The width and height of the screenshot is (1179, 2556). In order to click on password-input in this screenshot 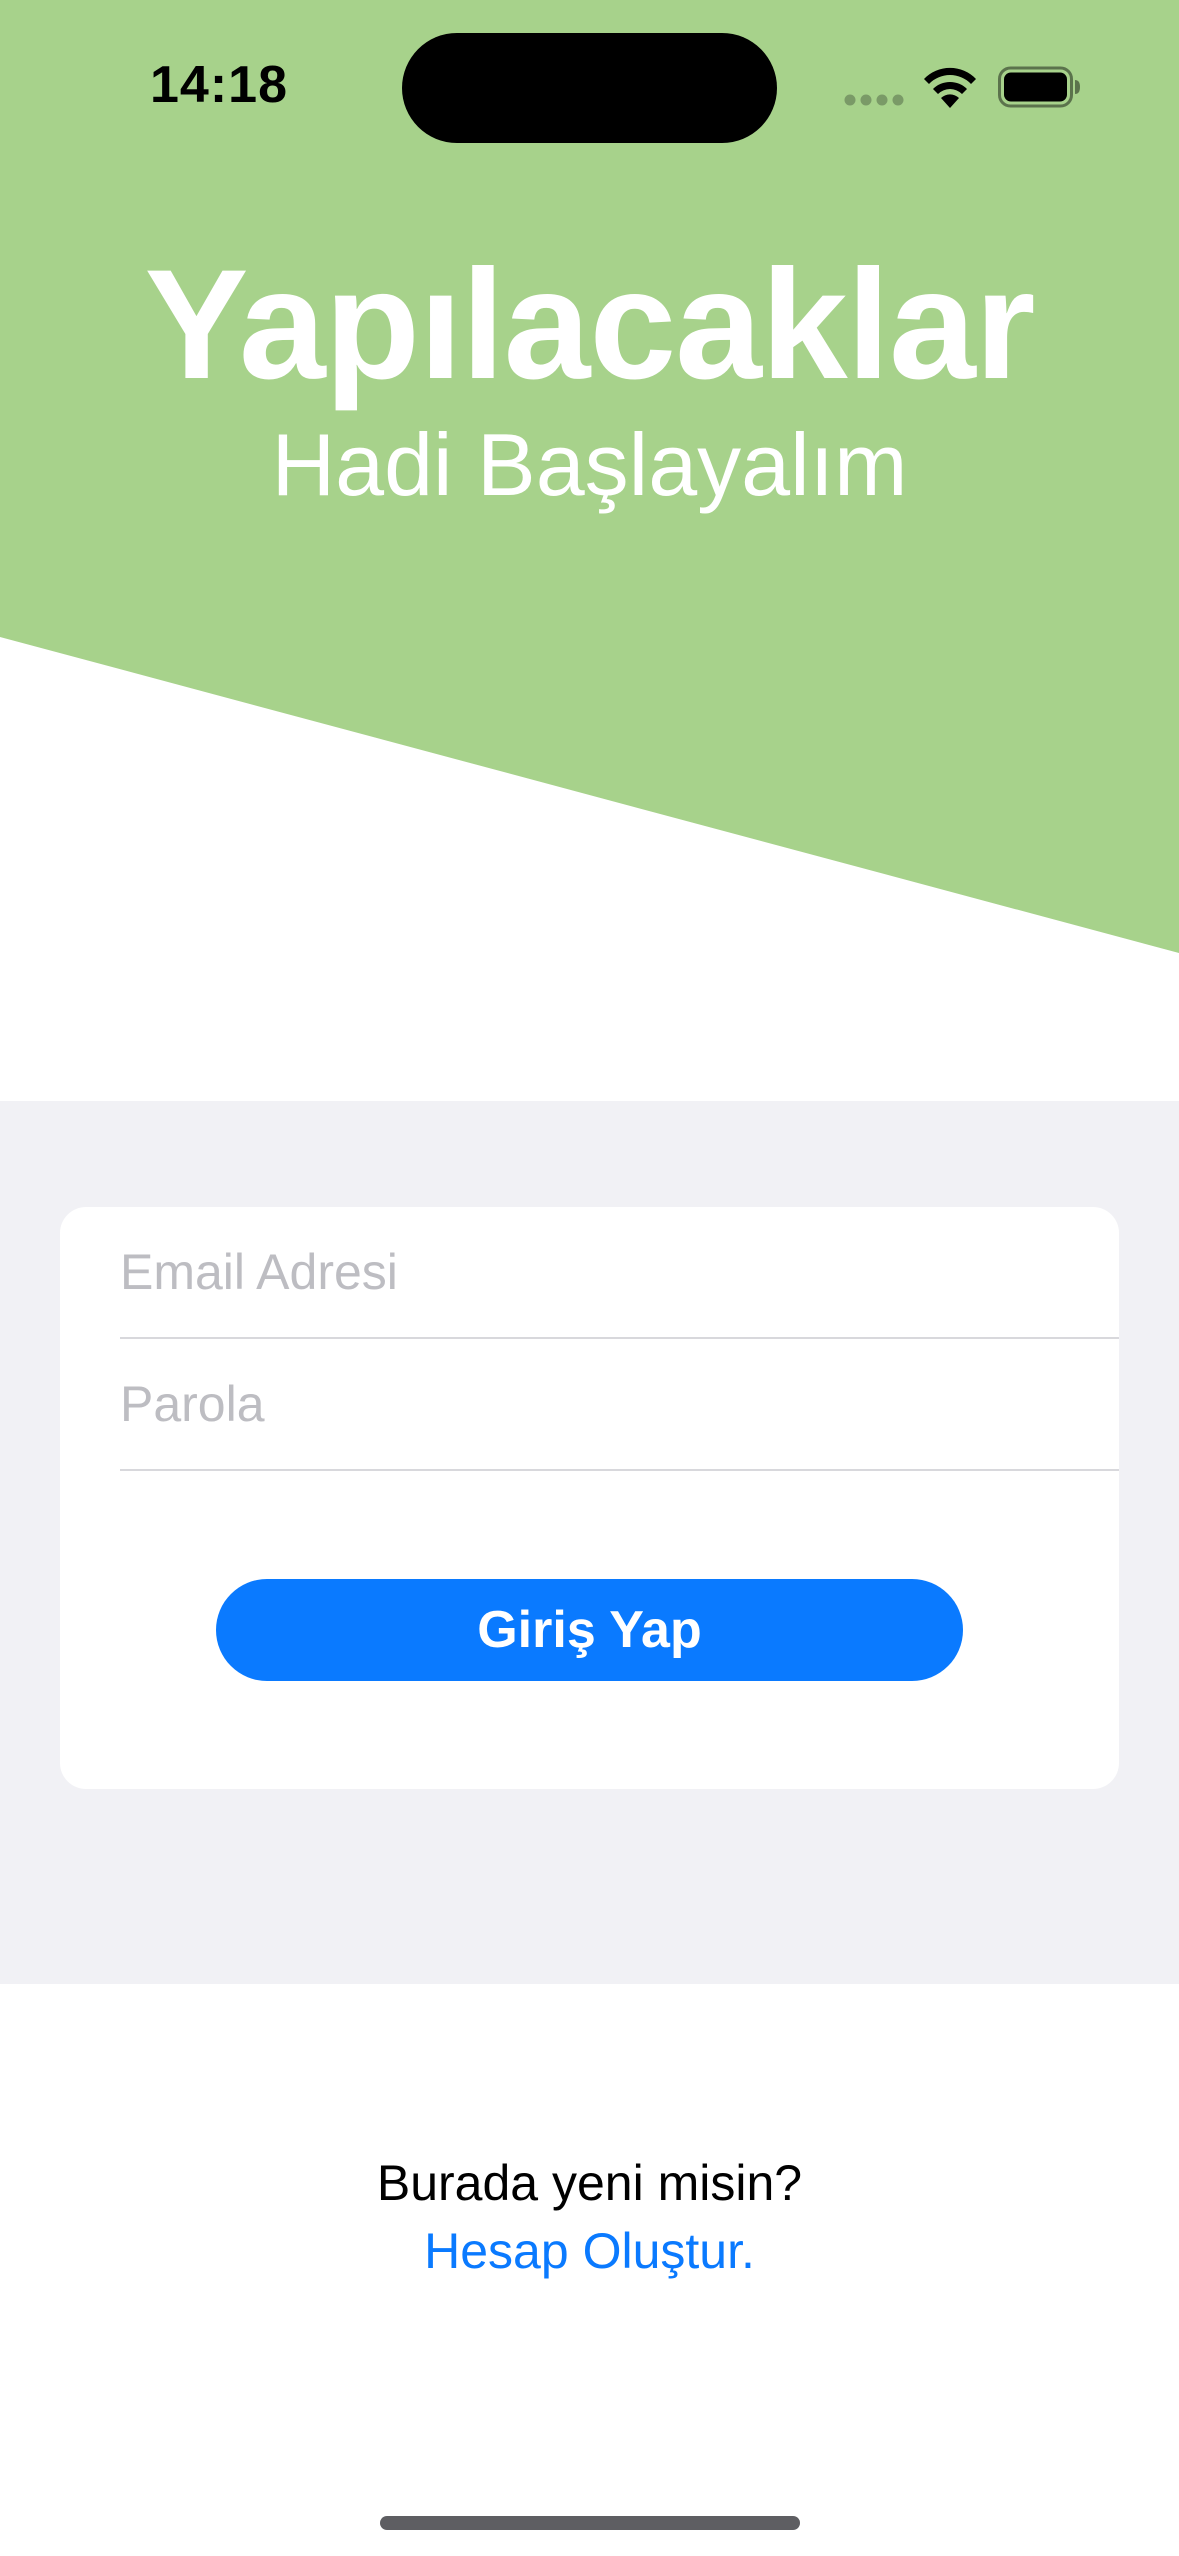, I will do `click(619, 1404)`.